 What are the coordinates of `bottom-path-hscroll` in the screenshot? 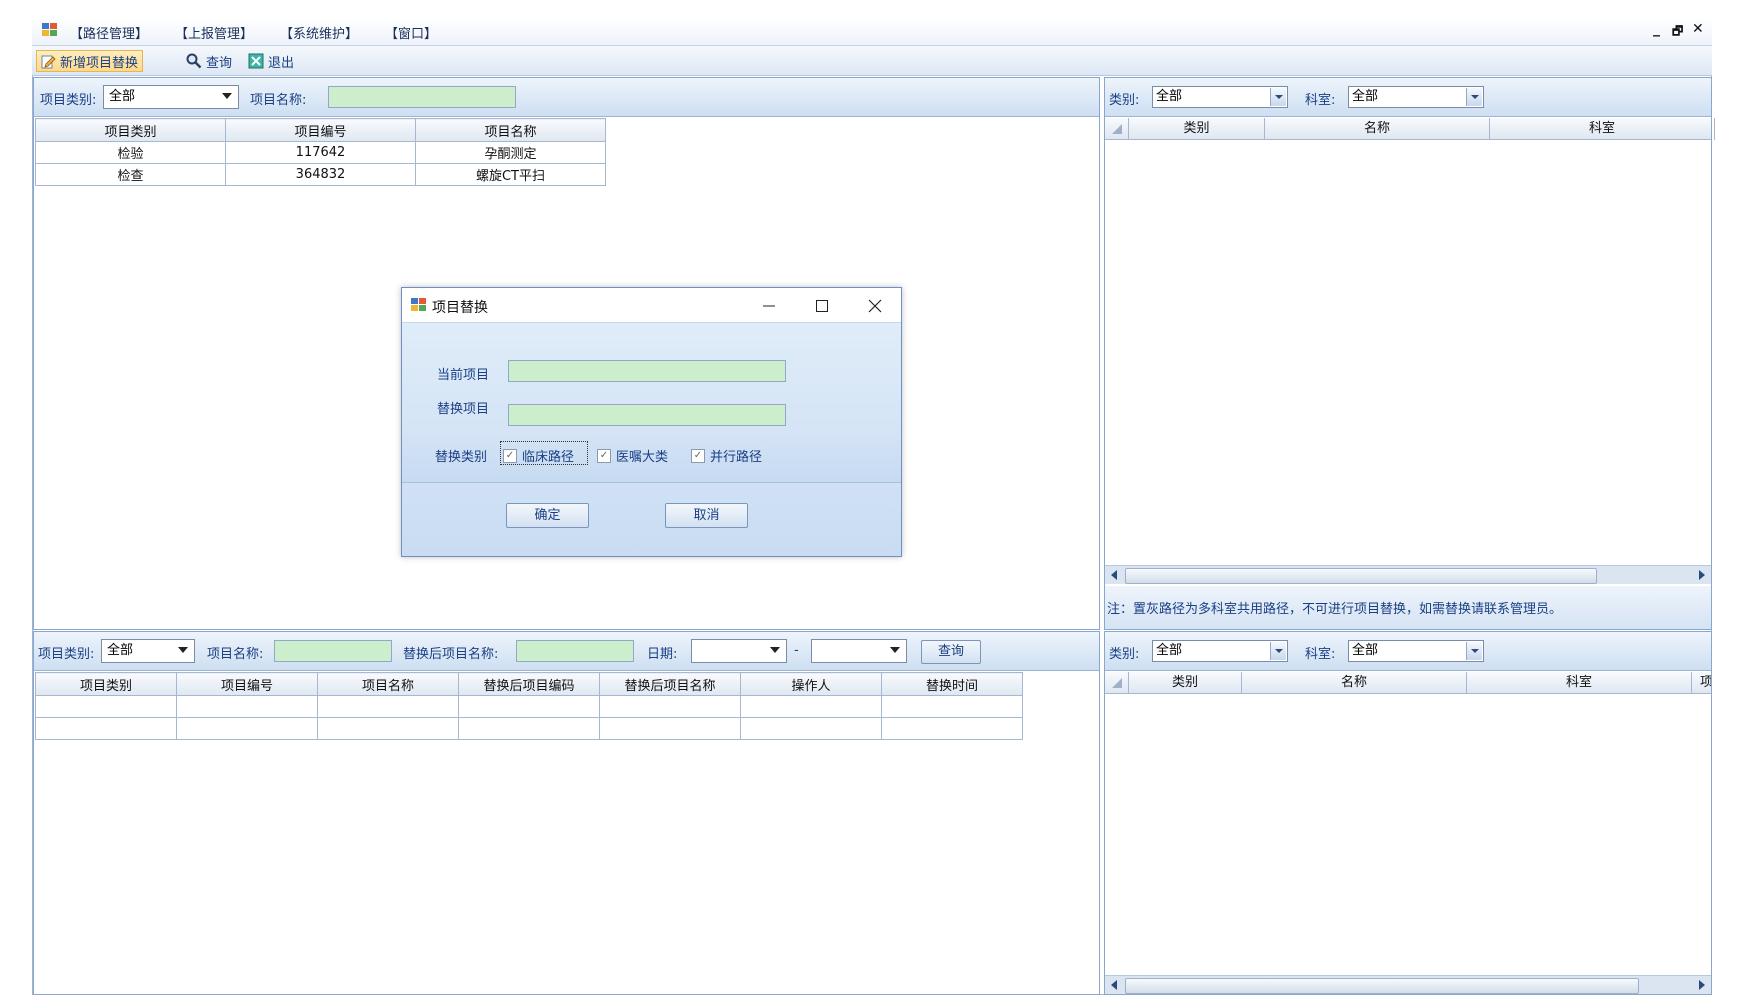 It's located at (1408, 984).